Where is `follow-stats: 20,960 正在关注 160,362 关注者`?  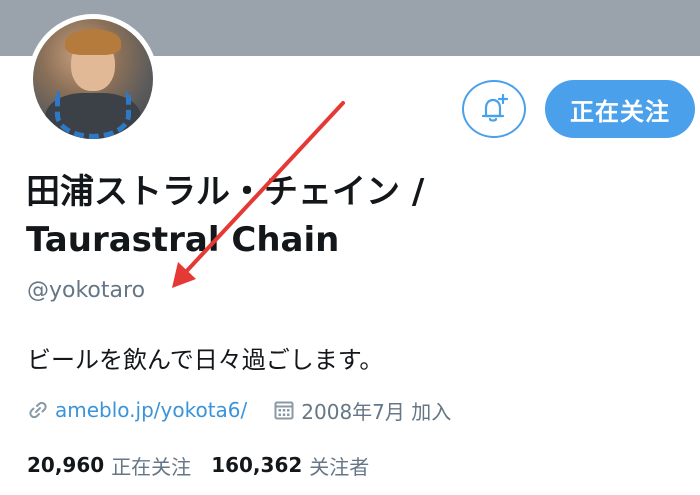 follow-stats: 20,960 正在关注 160,362 关注者 is located at coordinates (198, 465).